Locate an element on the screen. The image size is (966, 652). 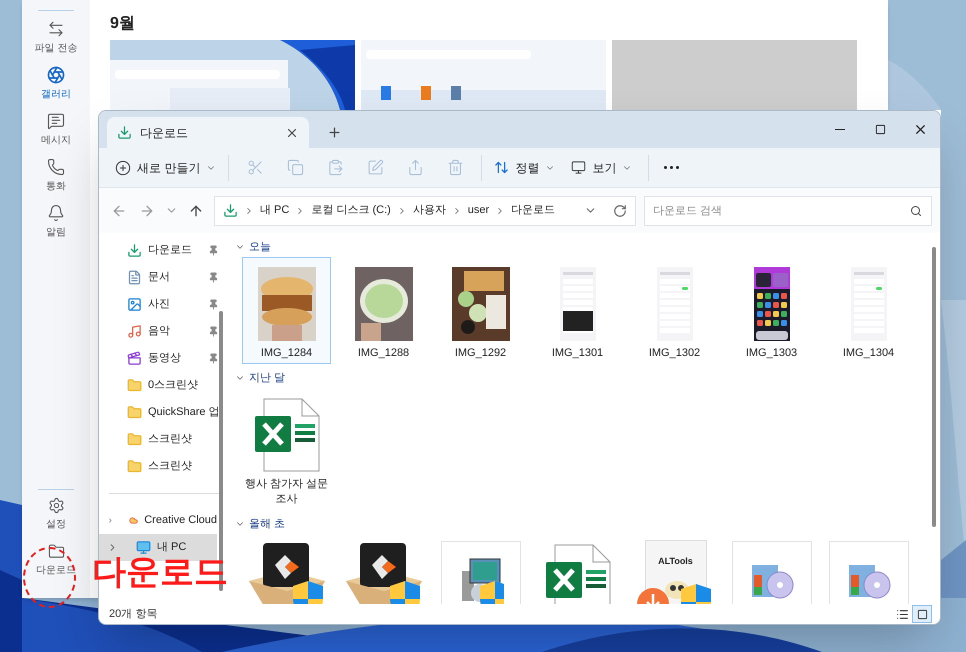
breadcrumb: 로컬 디스크 (C:) is located at coordinates (351, 210).